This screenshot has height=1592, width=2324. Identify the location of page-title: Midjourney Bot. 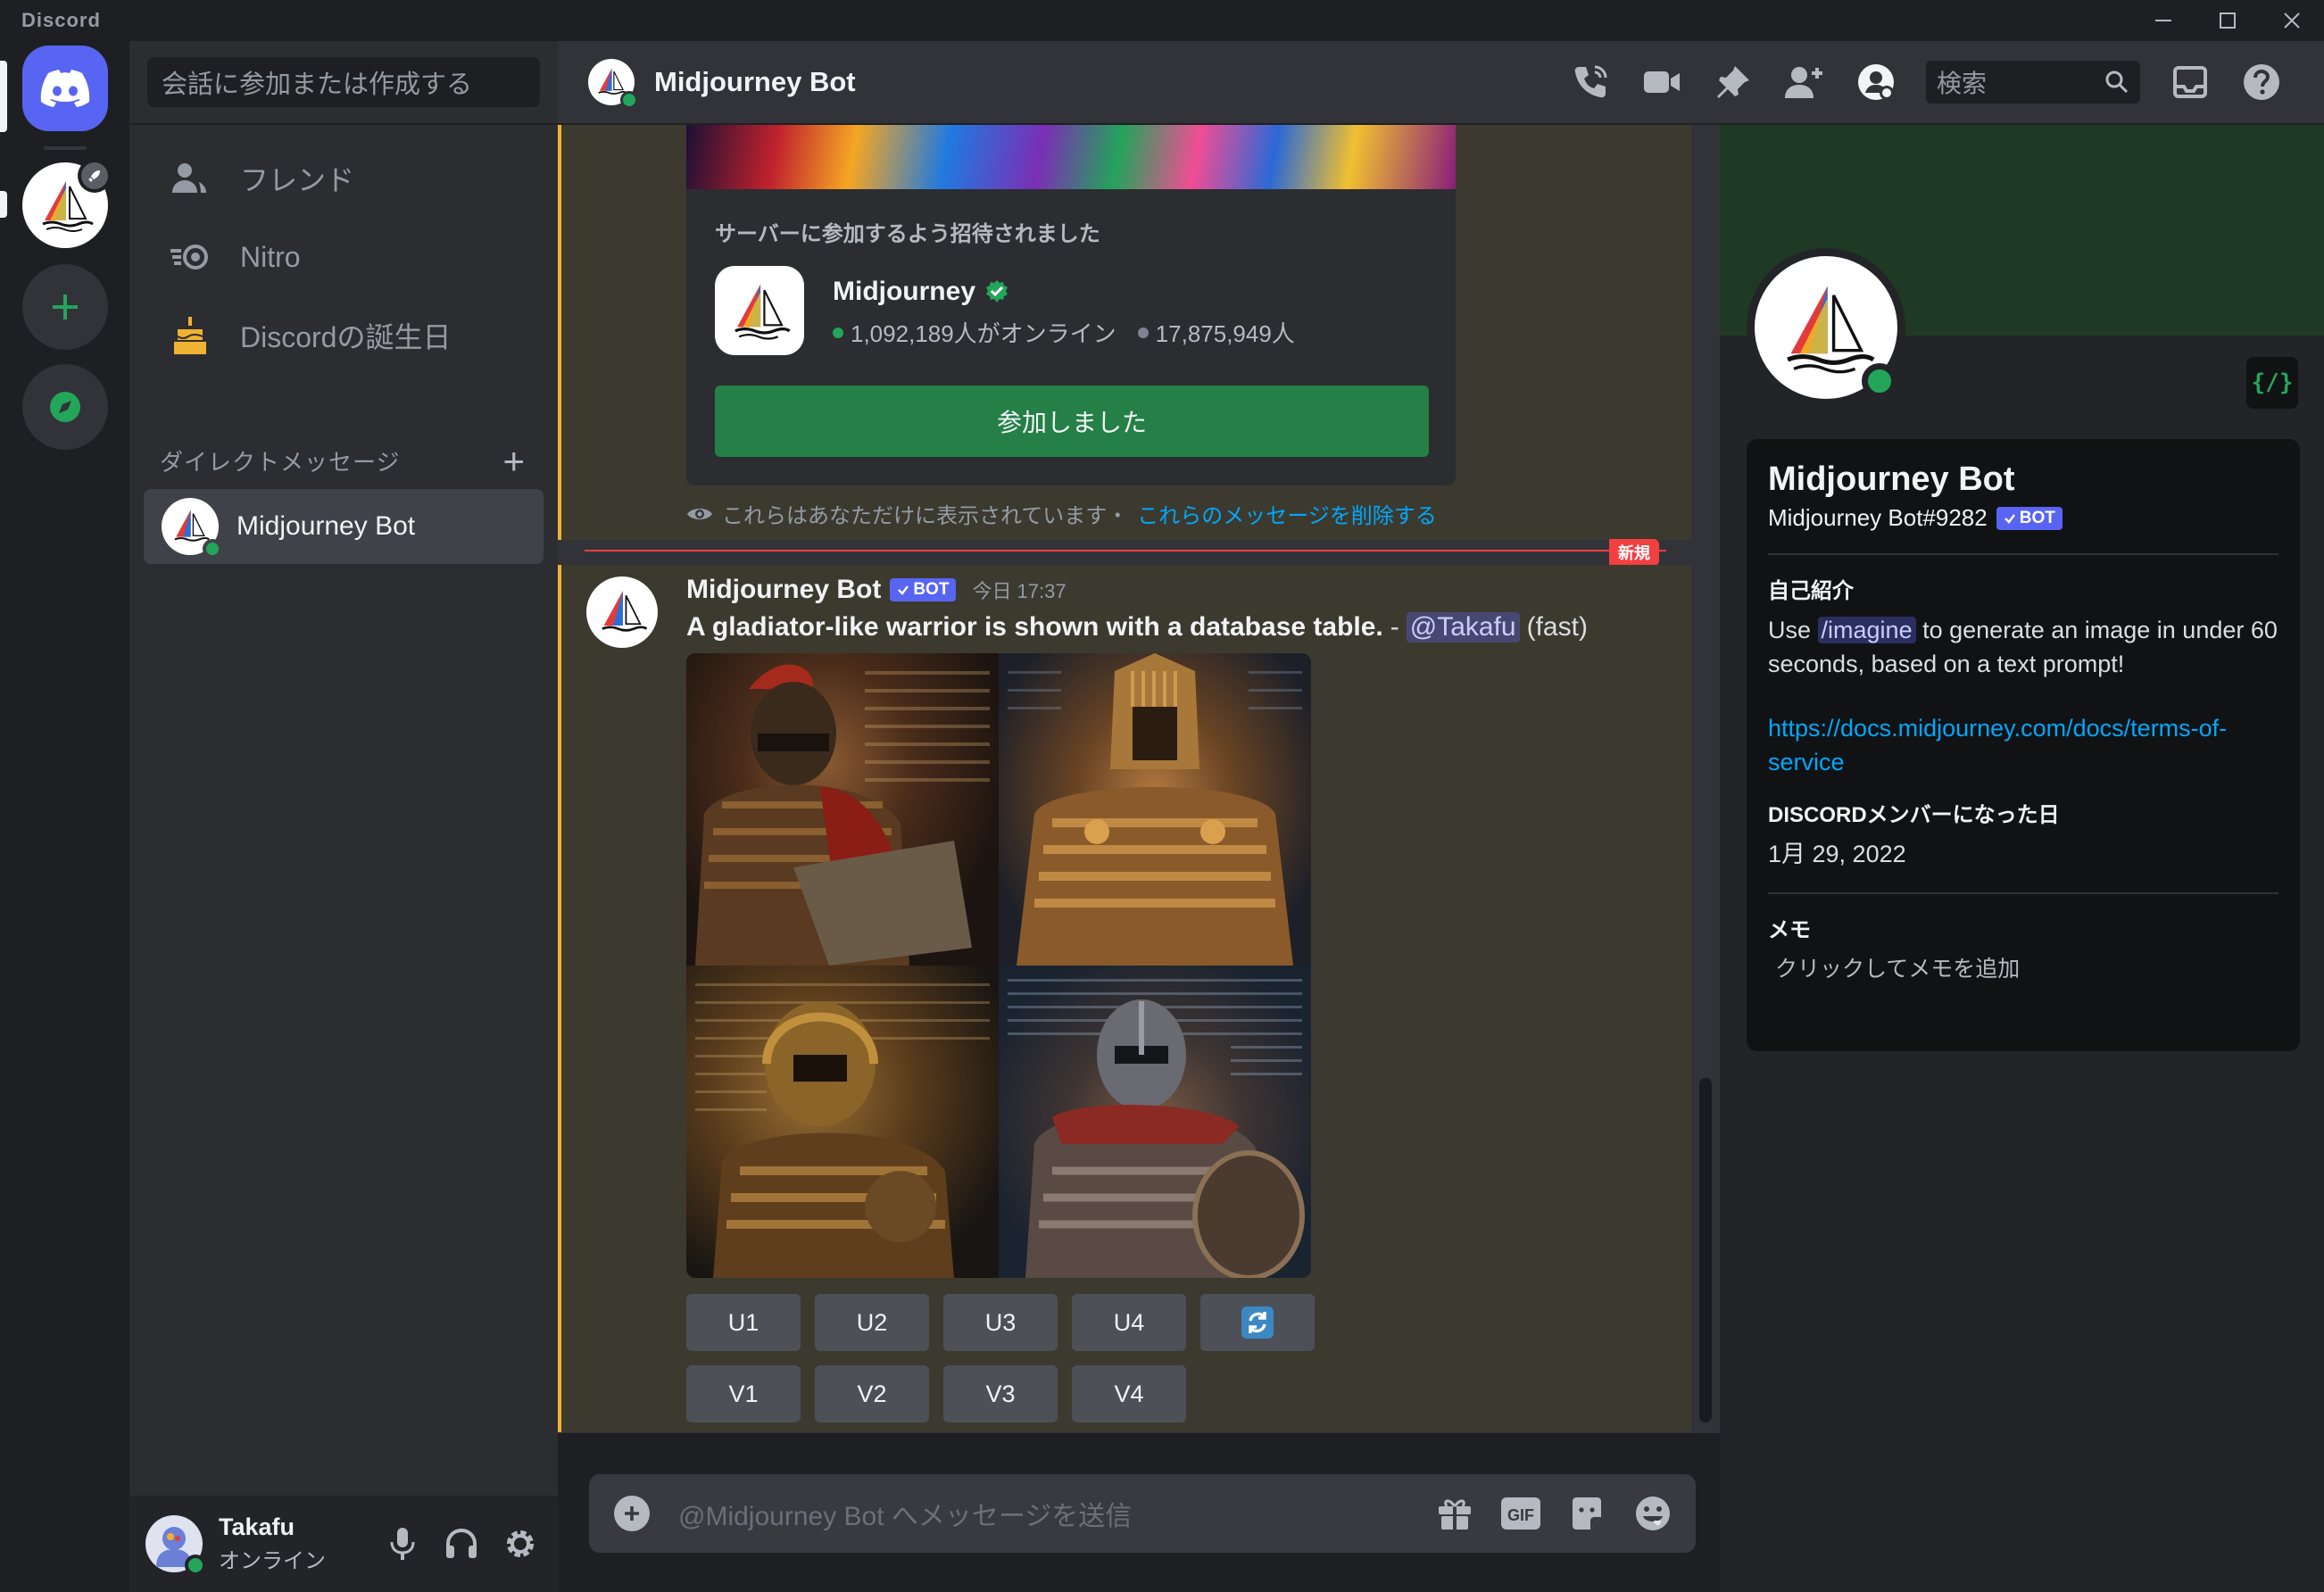
(755, 82).